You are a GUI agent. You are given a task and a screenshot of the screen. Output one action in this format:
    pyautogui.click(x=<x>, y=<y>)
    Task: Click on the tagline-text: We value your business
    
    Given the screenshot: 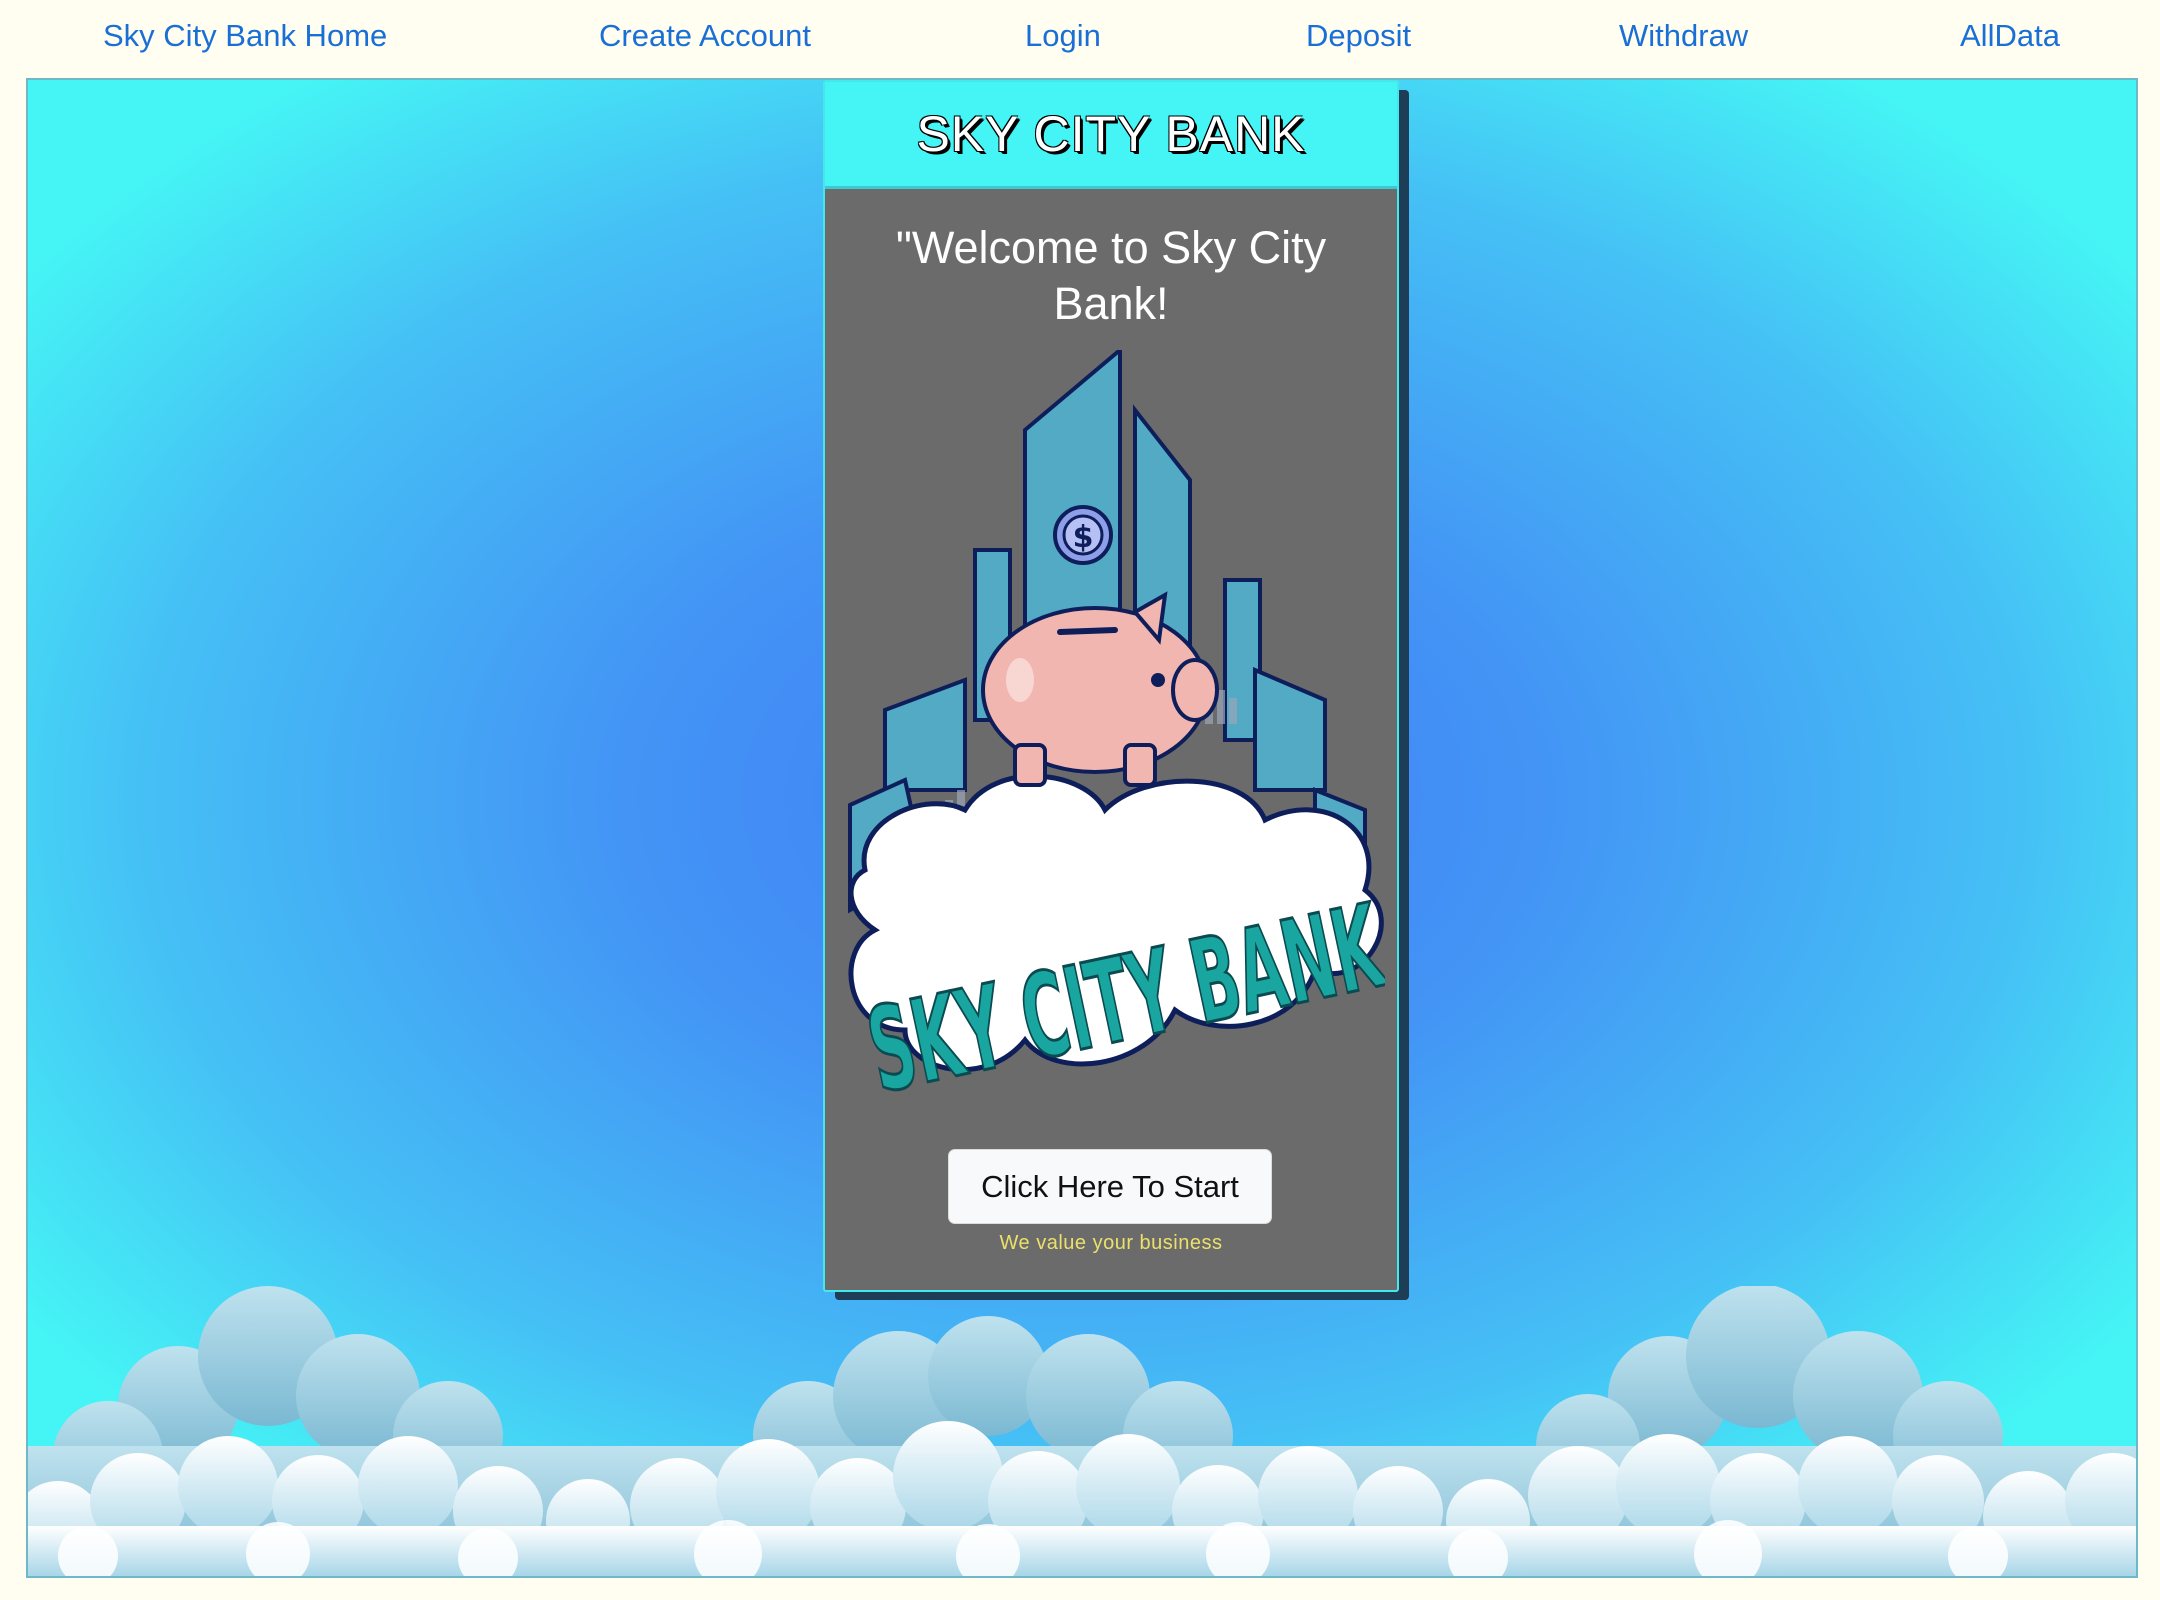 What is the action you would take?
    pyautogui.click(x=1111, y=1243)
    